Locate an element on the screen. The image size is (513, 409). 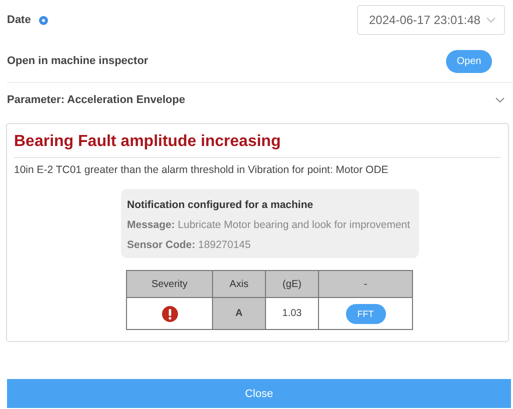
notification-detail: Message: Lubricate Motor bearing and look for improvement is located at coordinates (269, 225).